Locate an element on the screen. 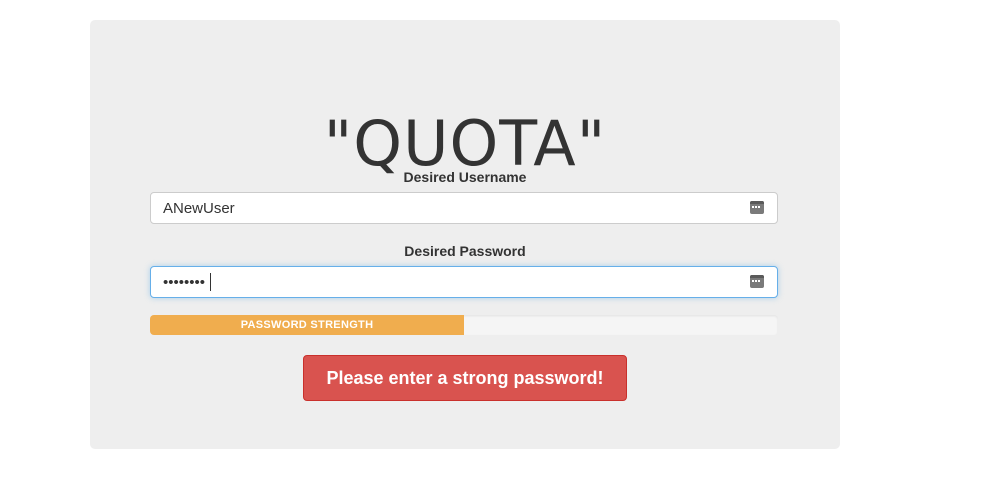 The height and width of the screenshot is (485, 981). password-label: Desired Password is located at coordinates (465, 251).